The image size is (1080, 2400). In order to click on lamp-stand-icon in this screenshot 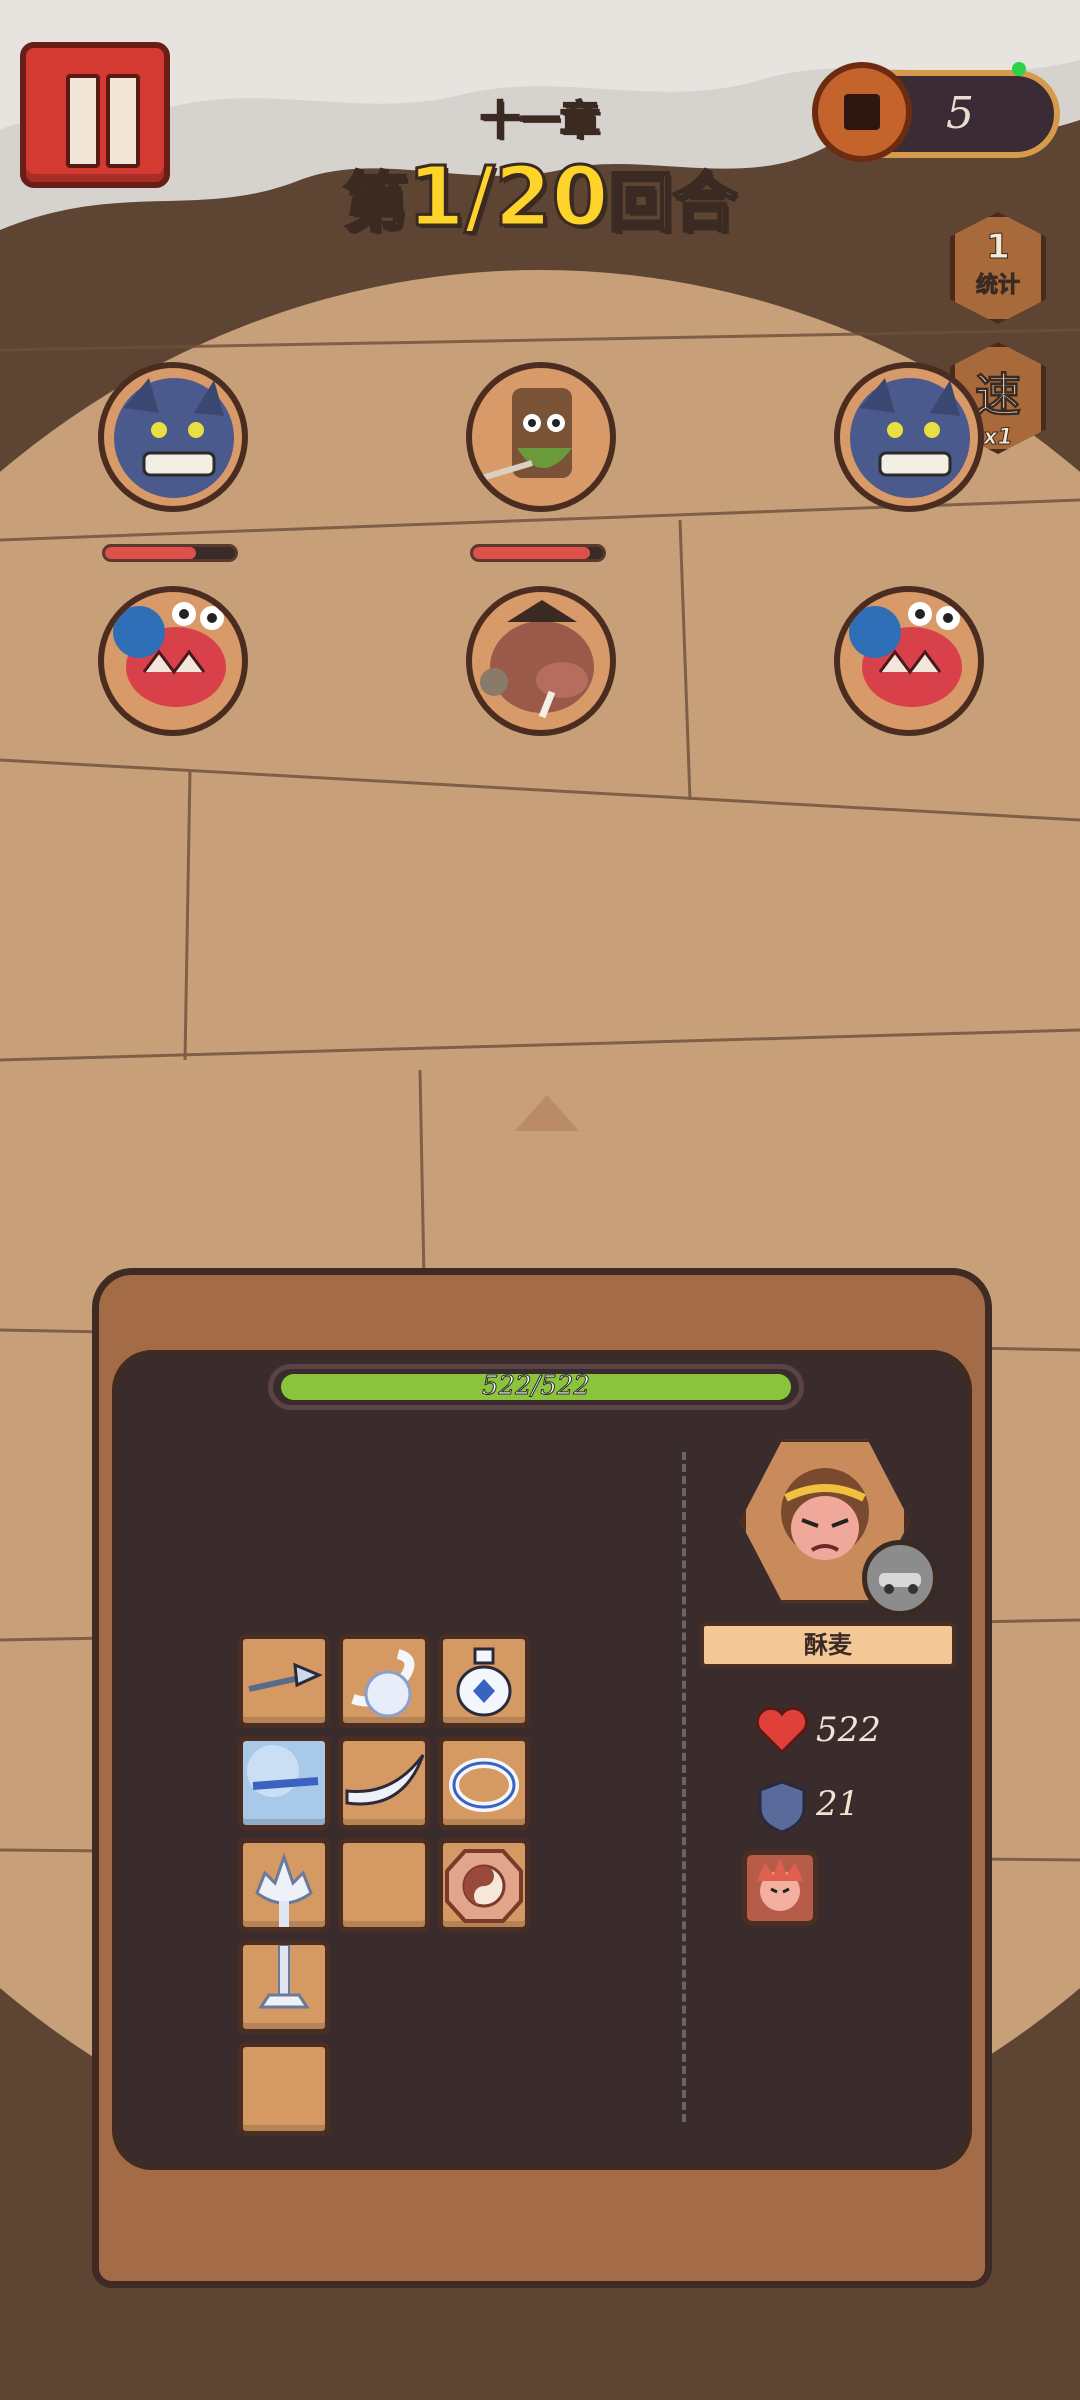, I will do `click(284, 1977)`.